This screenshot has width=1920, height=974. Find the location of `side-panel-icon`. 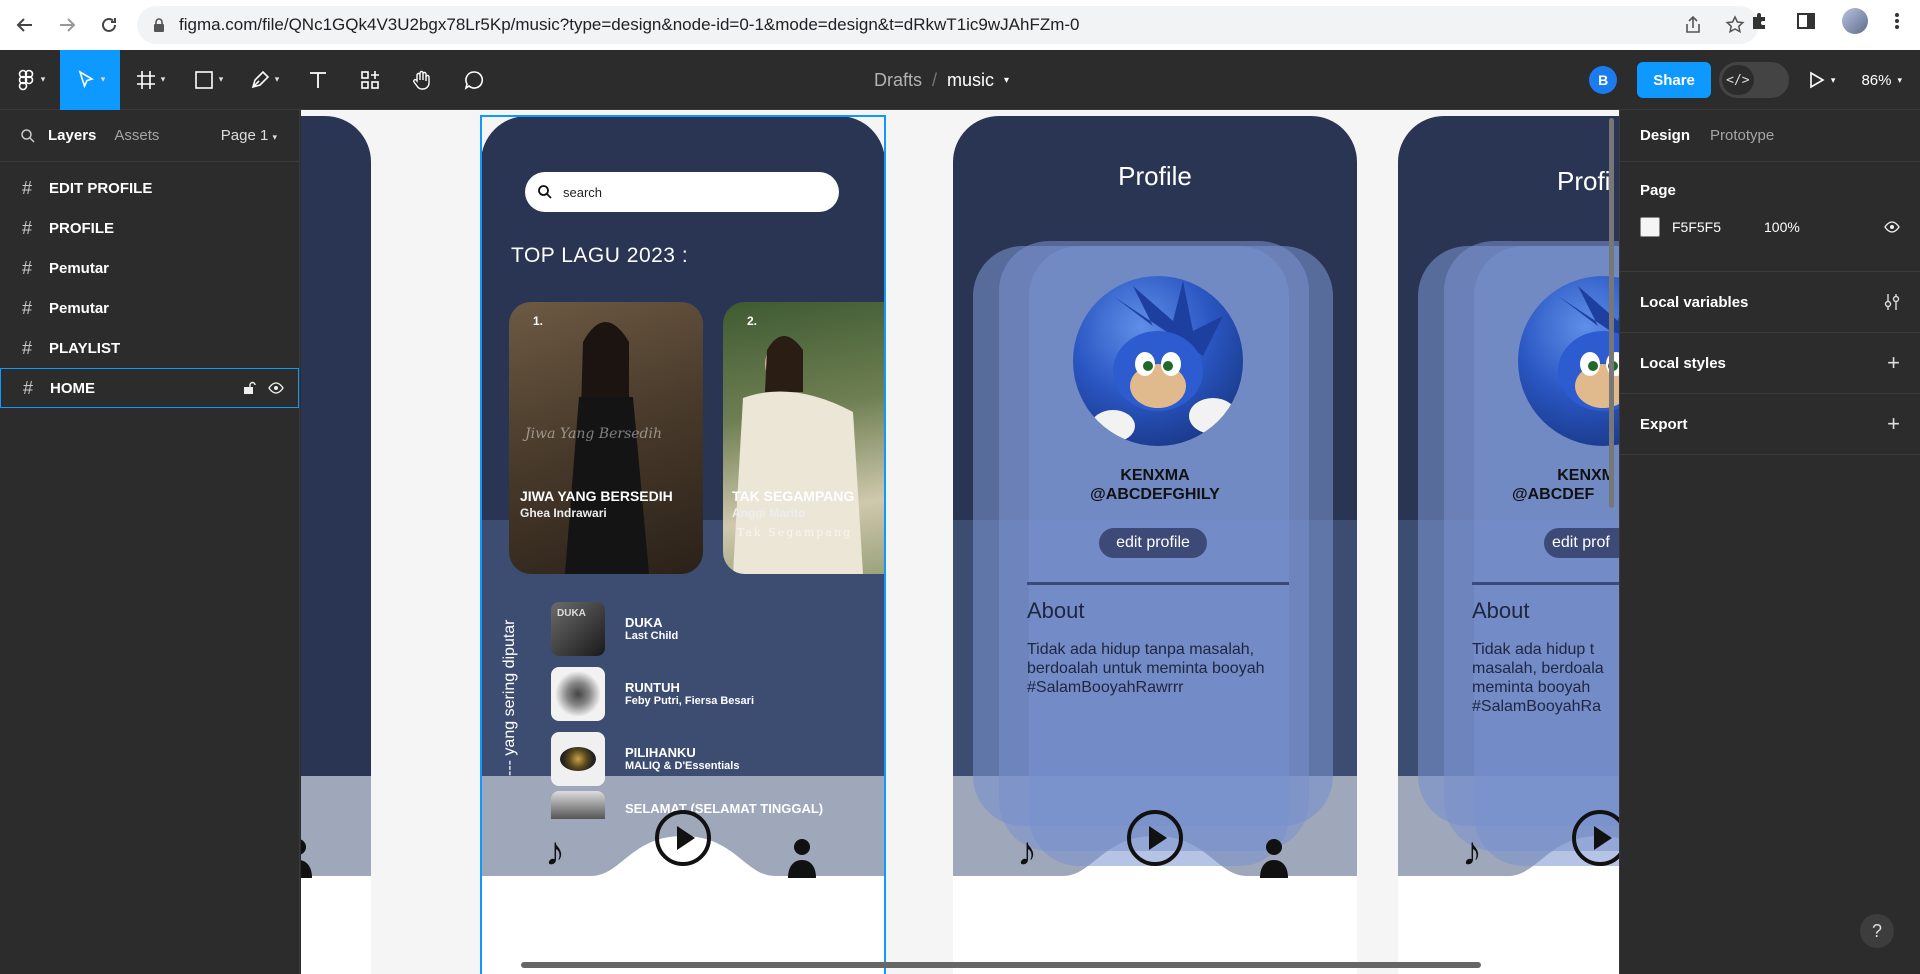

side-panel-icon is located at coordinates (1806, 21).